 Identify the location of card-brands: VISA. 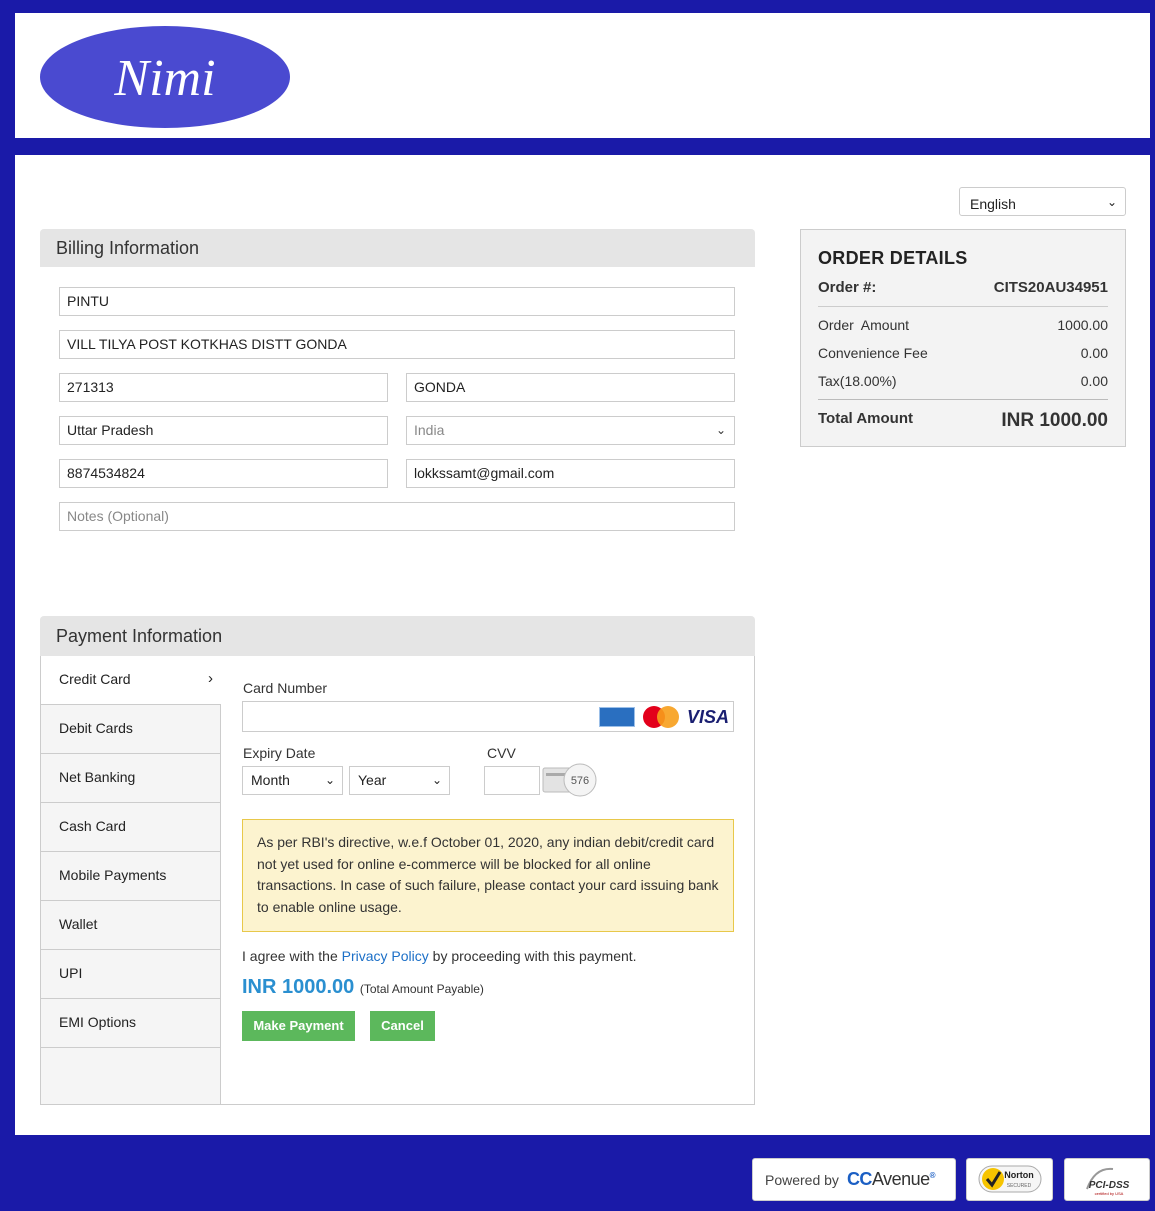
(663, 717).